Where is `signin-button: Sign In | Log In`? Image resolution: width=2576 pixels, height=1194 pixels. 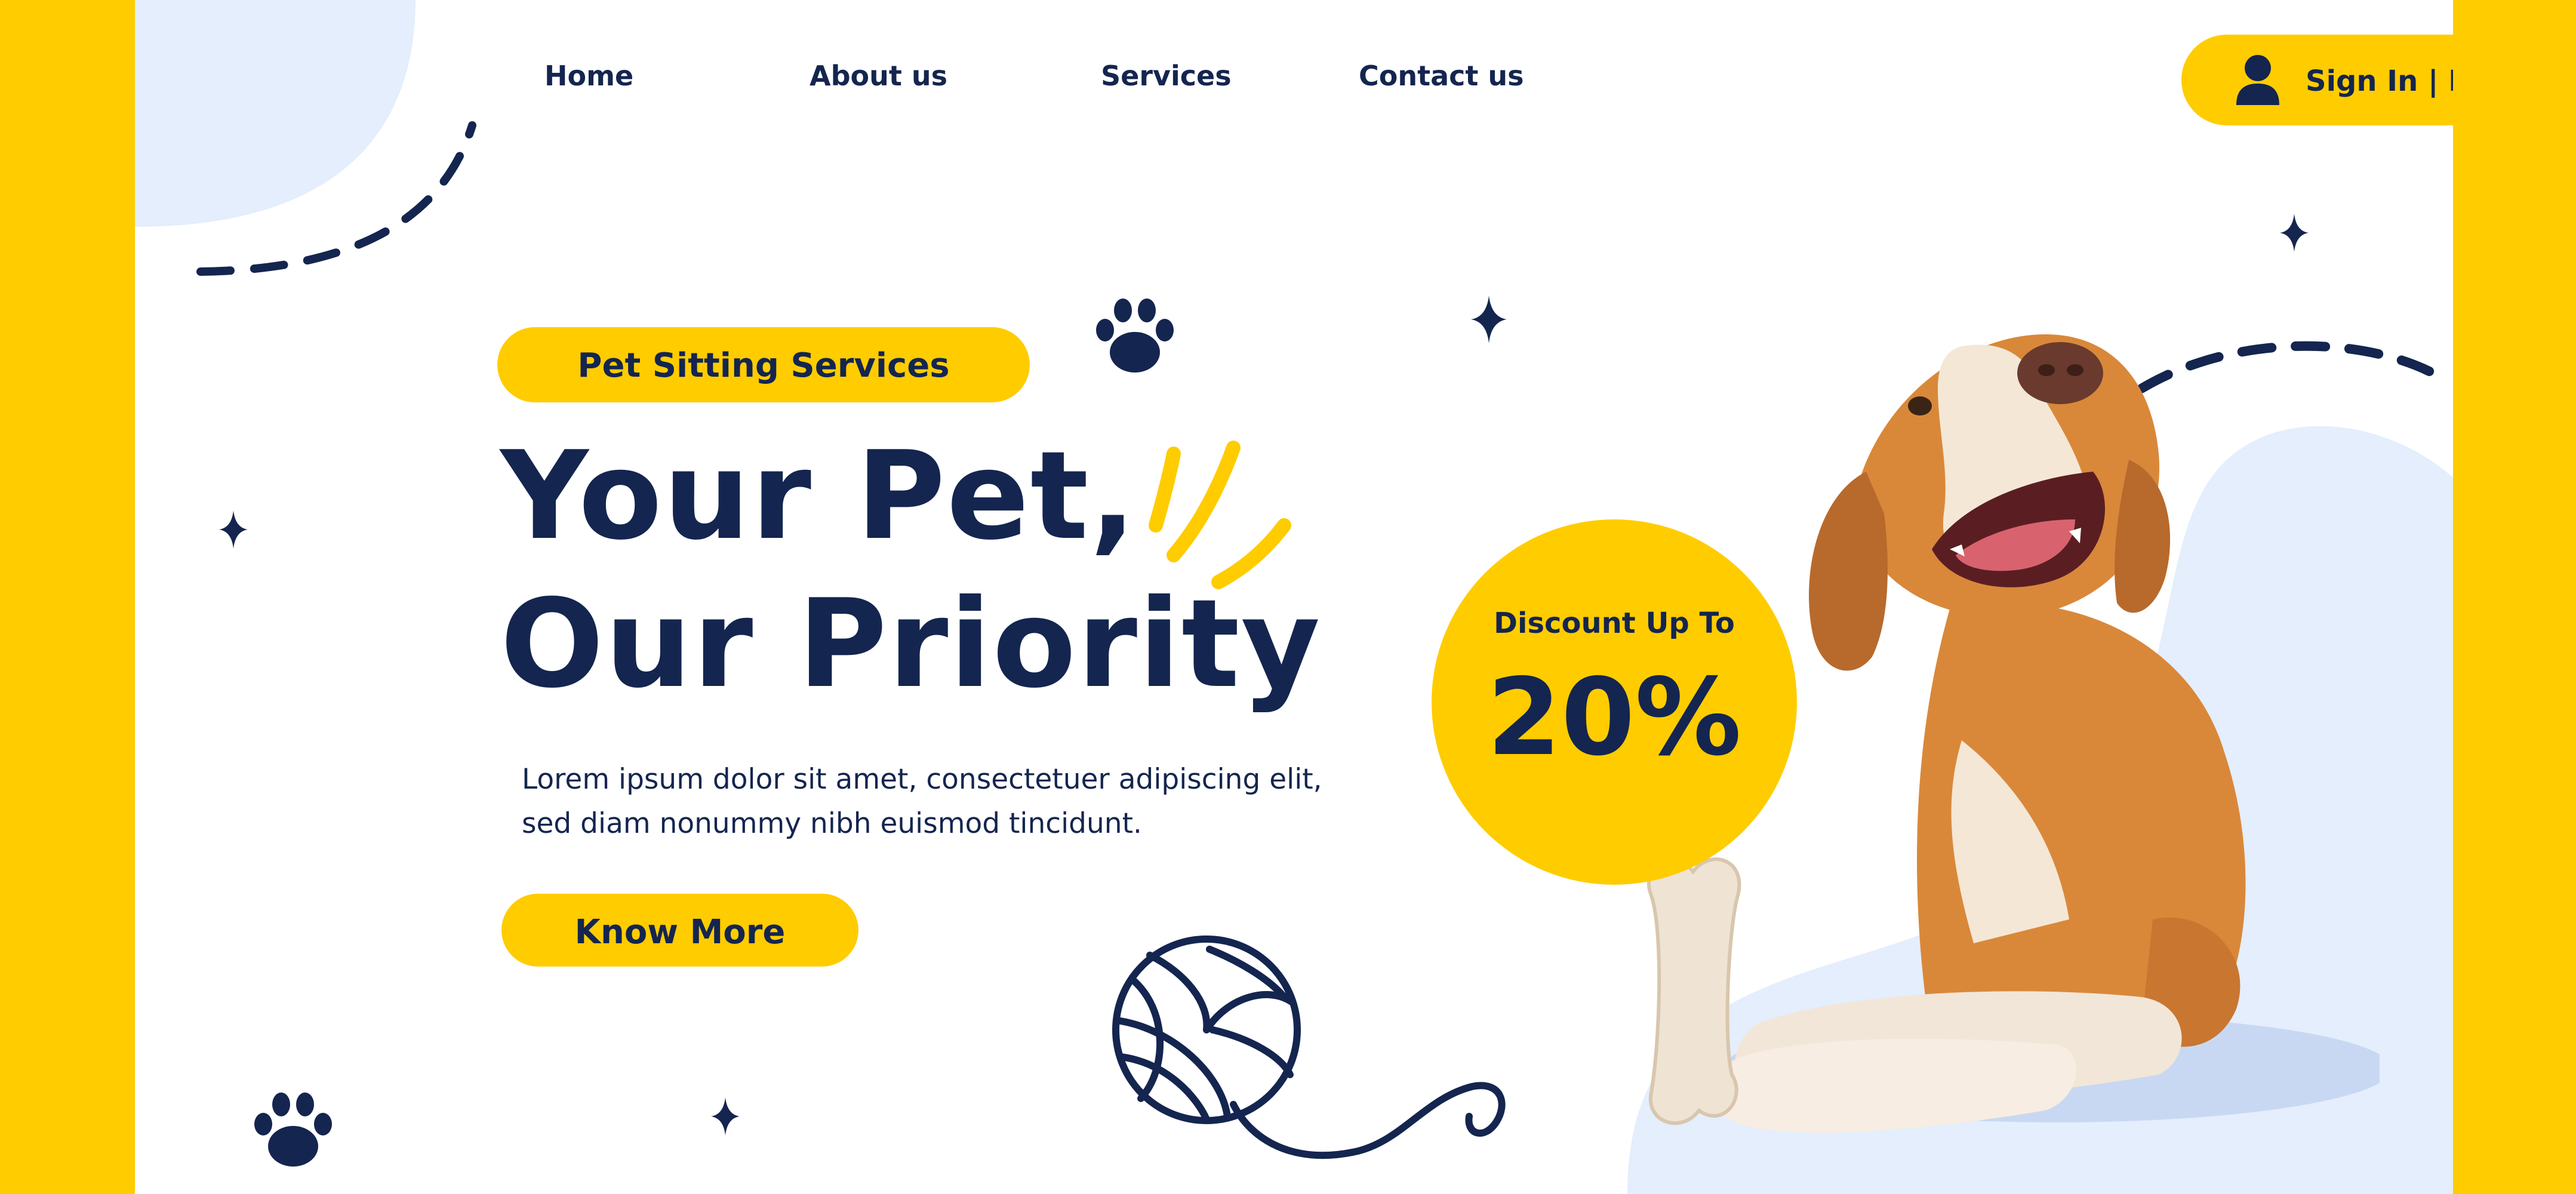 signin-button: Sign In | Log In is located at coordinates (2317, 80).